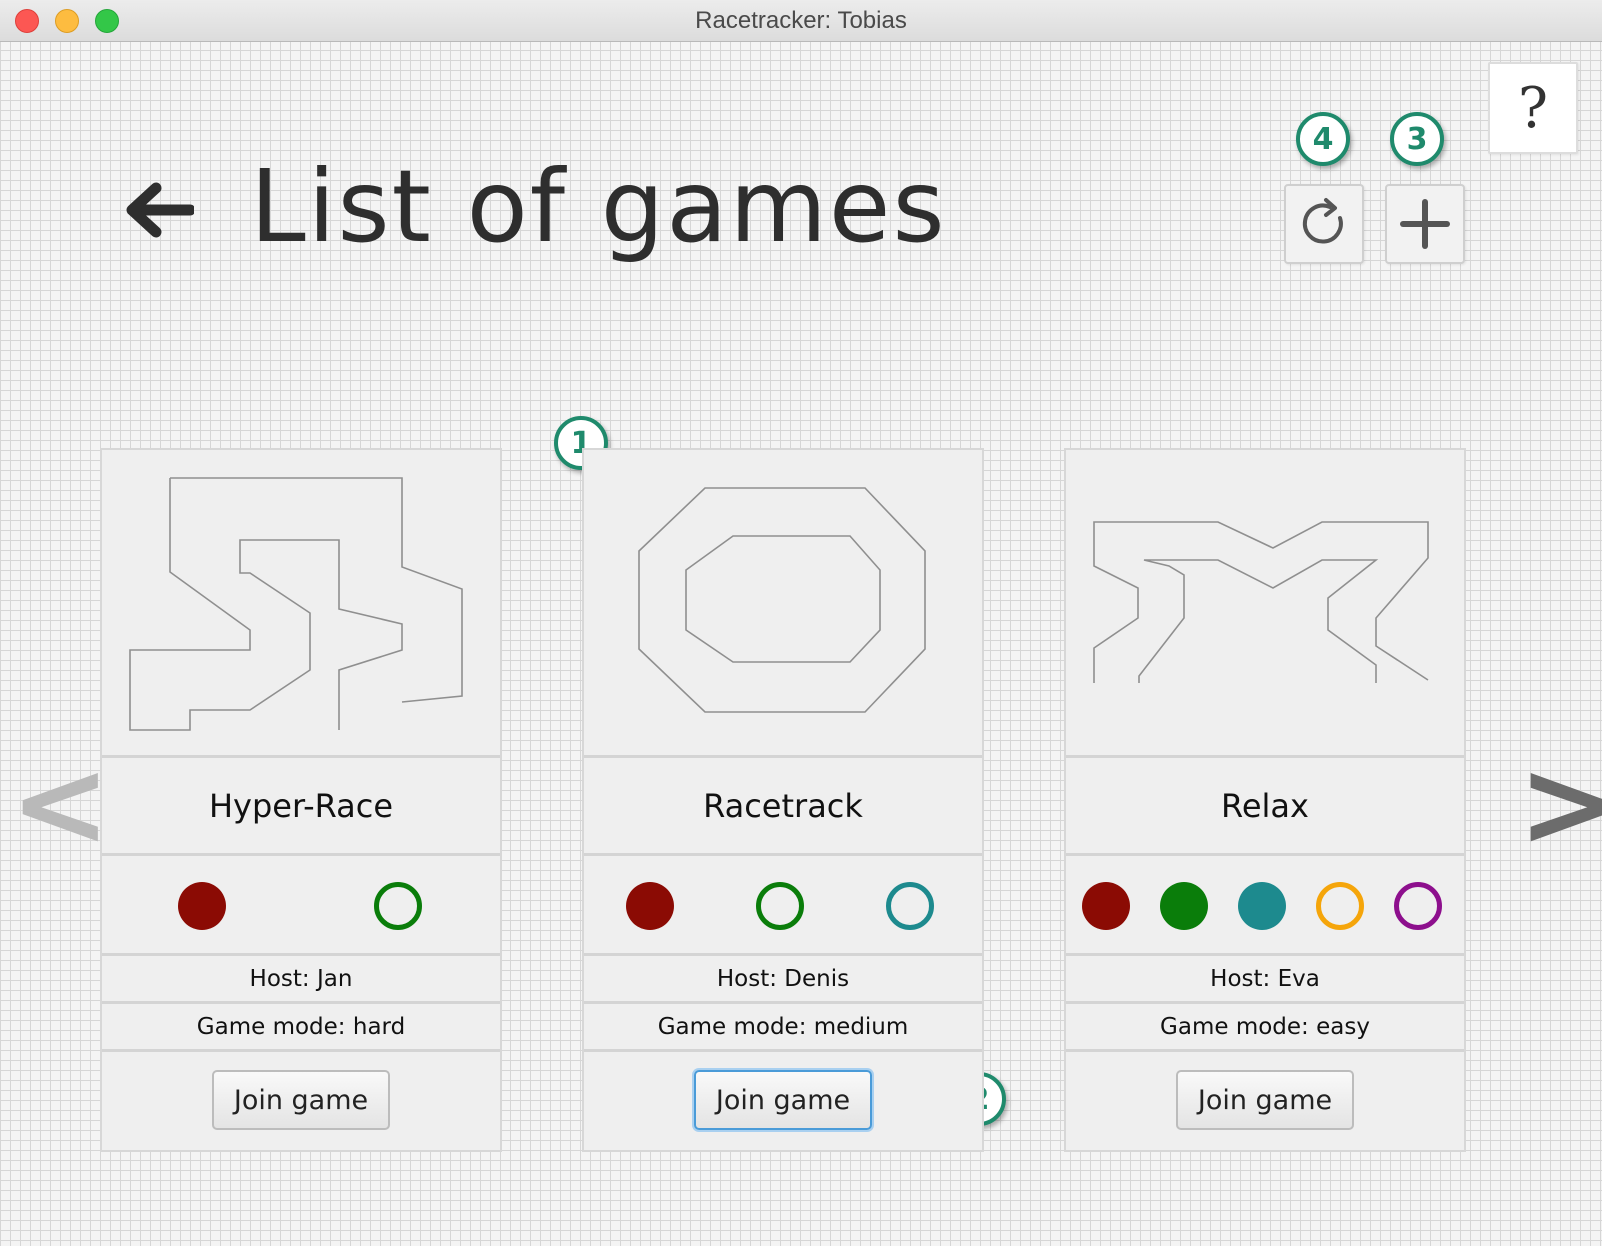 This screenshot has width=1602, height=1246. I want to click on refresh-button, so click(1324, 224).